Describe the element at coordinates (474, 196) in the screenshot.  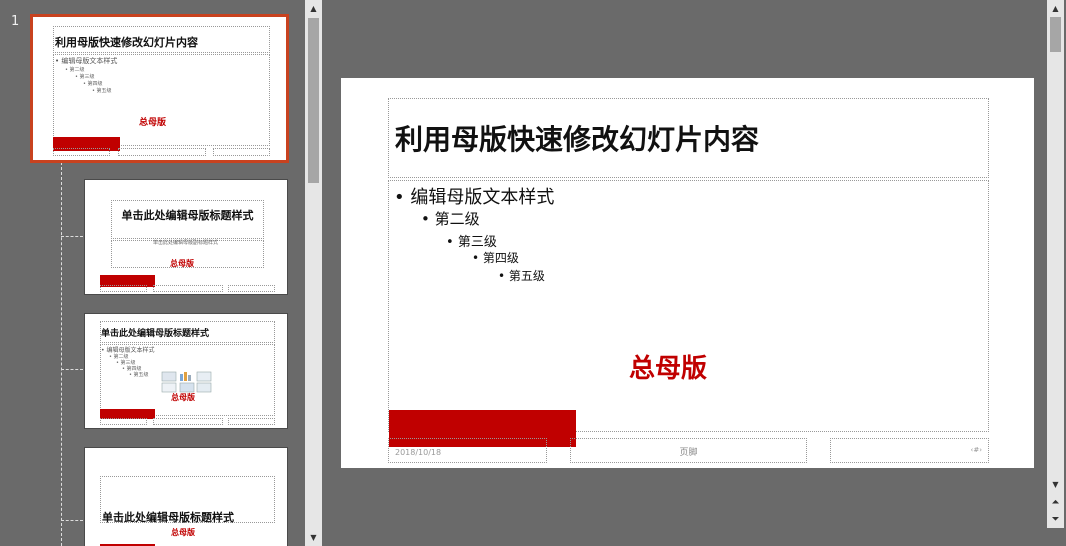
I see `body-level-1: • 编辑母版文本样式` at that location.